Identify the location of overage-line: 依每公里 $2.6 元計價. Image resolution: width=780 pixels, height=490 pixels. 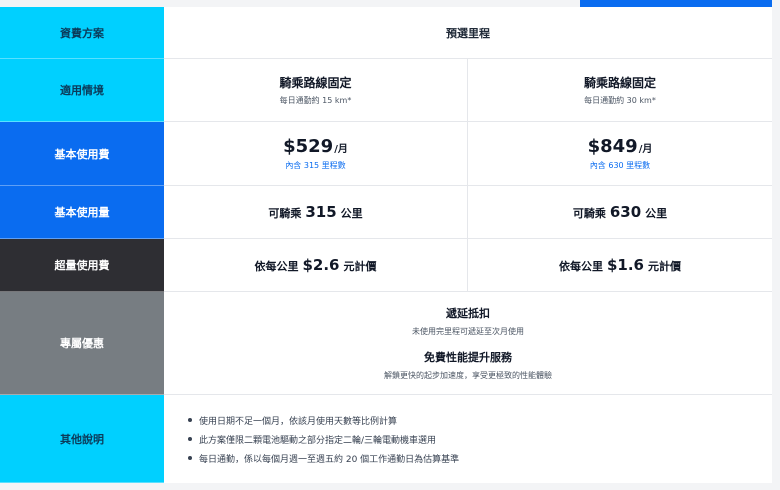
(315, 265).